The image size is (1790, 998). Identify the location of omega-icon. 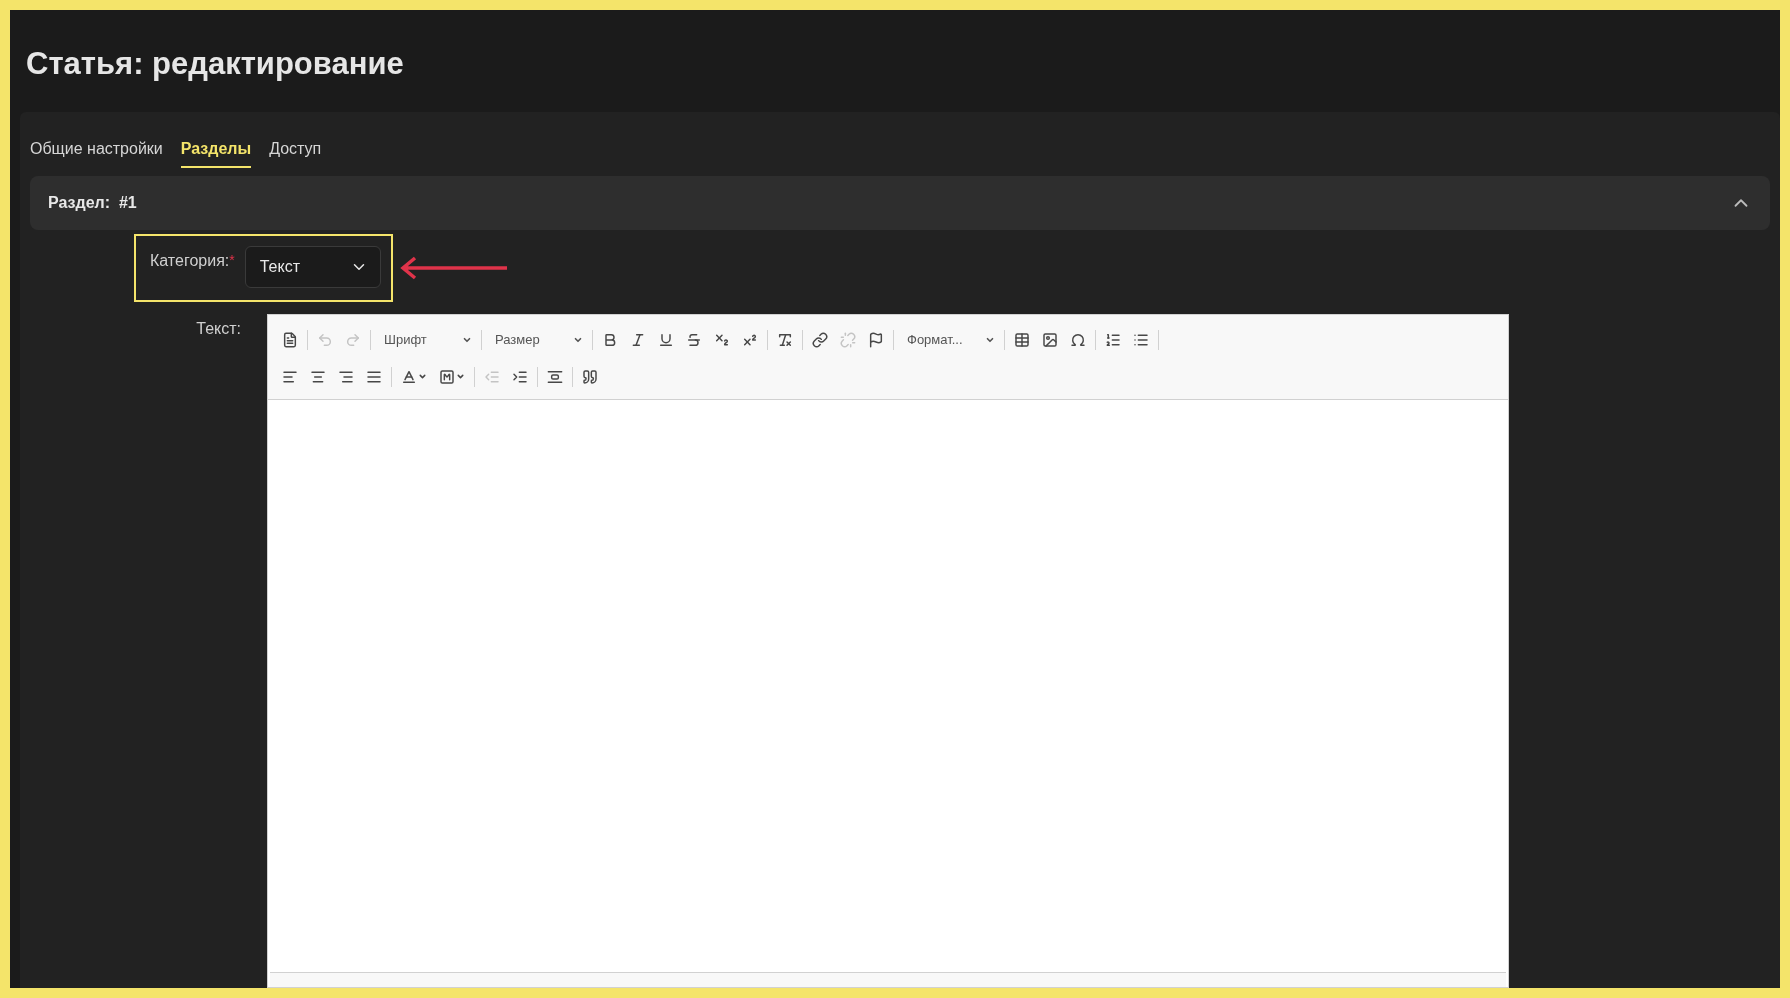
(1078, 339).